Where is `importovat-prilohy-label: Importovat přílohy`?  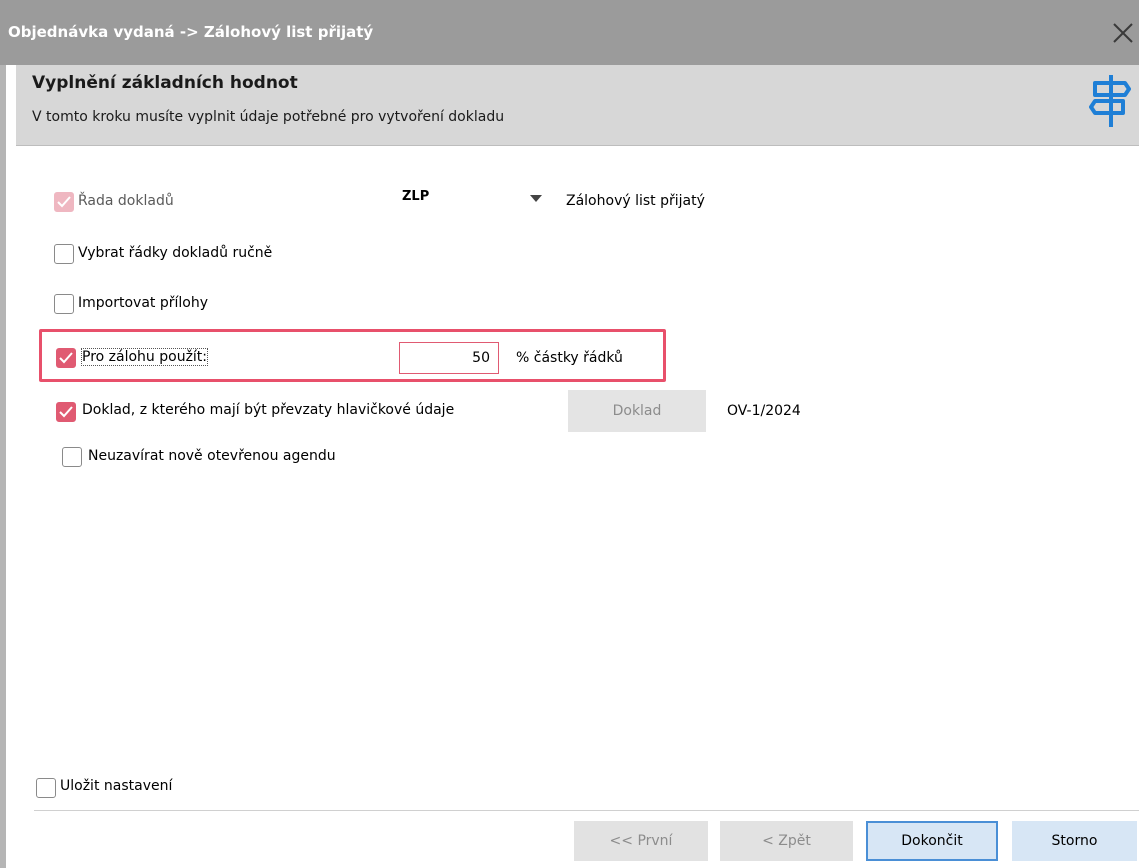 importovat-prilohy-label: Importovat přílohy is located at coordinates (143, 303).